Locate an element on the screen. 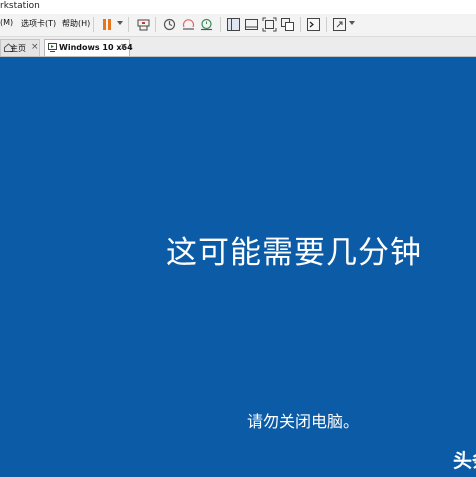 This screenshot has height=477, width=476. stretch-view-dropdown-icon is located at coordinates (352, 23).